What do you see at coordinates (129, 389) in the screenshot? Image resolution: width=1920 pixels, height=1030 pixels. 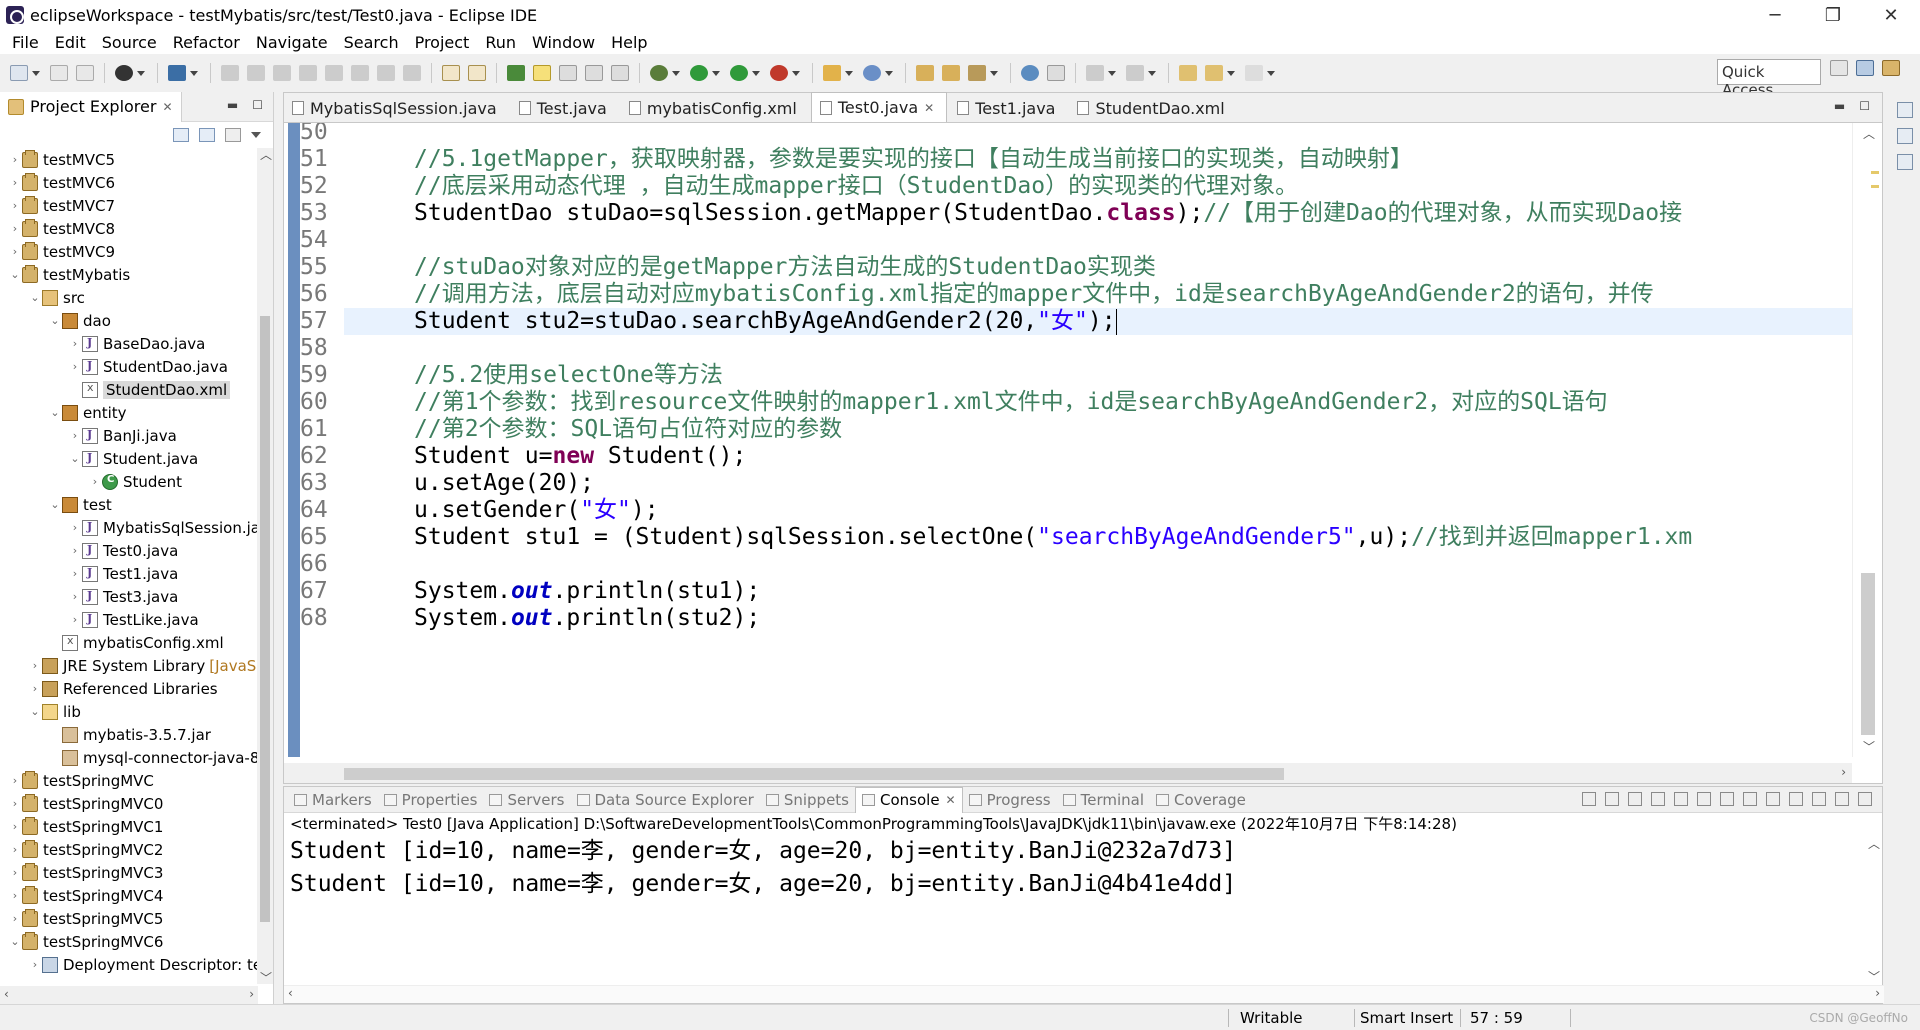 I see `tree-item: StudentDao.xml` at bounding box center [129, 389].